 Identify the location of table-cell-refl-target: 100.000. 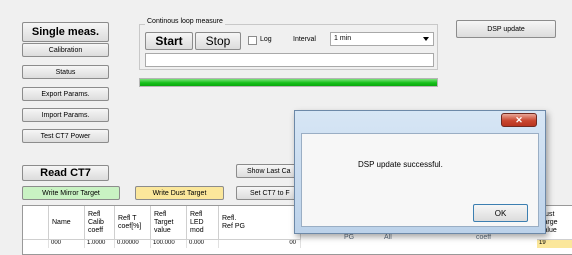
(169, 244).